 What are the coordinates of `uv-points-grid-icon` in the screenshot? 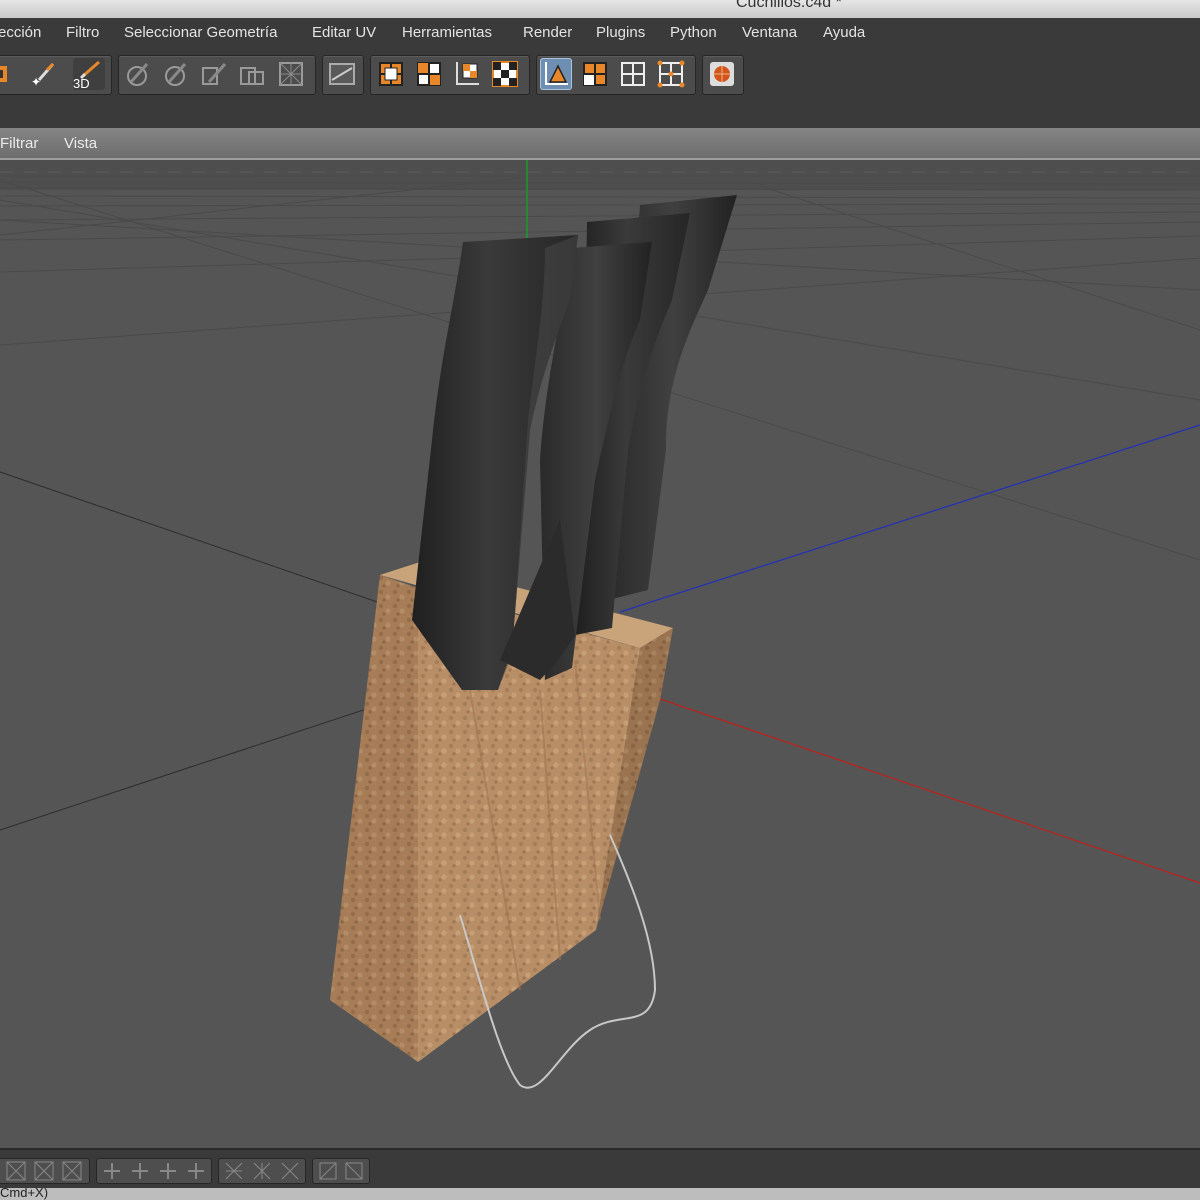 It's located at (671, 74).